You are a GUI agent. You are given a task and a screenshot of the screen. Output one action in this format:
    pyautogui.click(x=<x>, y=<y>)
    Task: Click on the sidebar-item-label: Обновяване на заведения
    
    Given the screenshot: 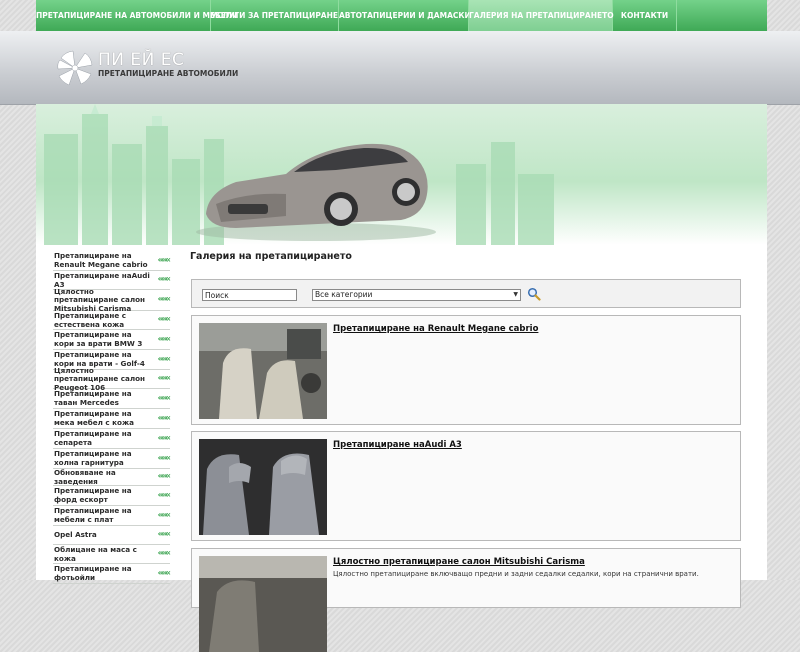 What is the action you would take?
    pyautogui.click(x=85, y=476)
    